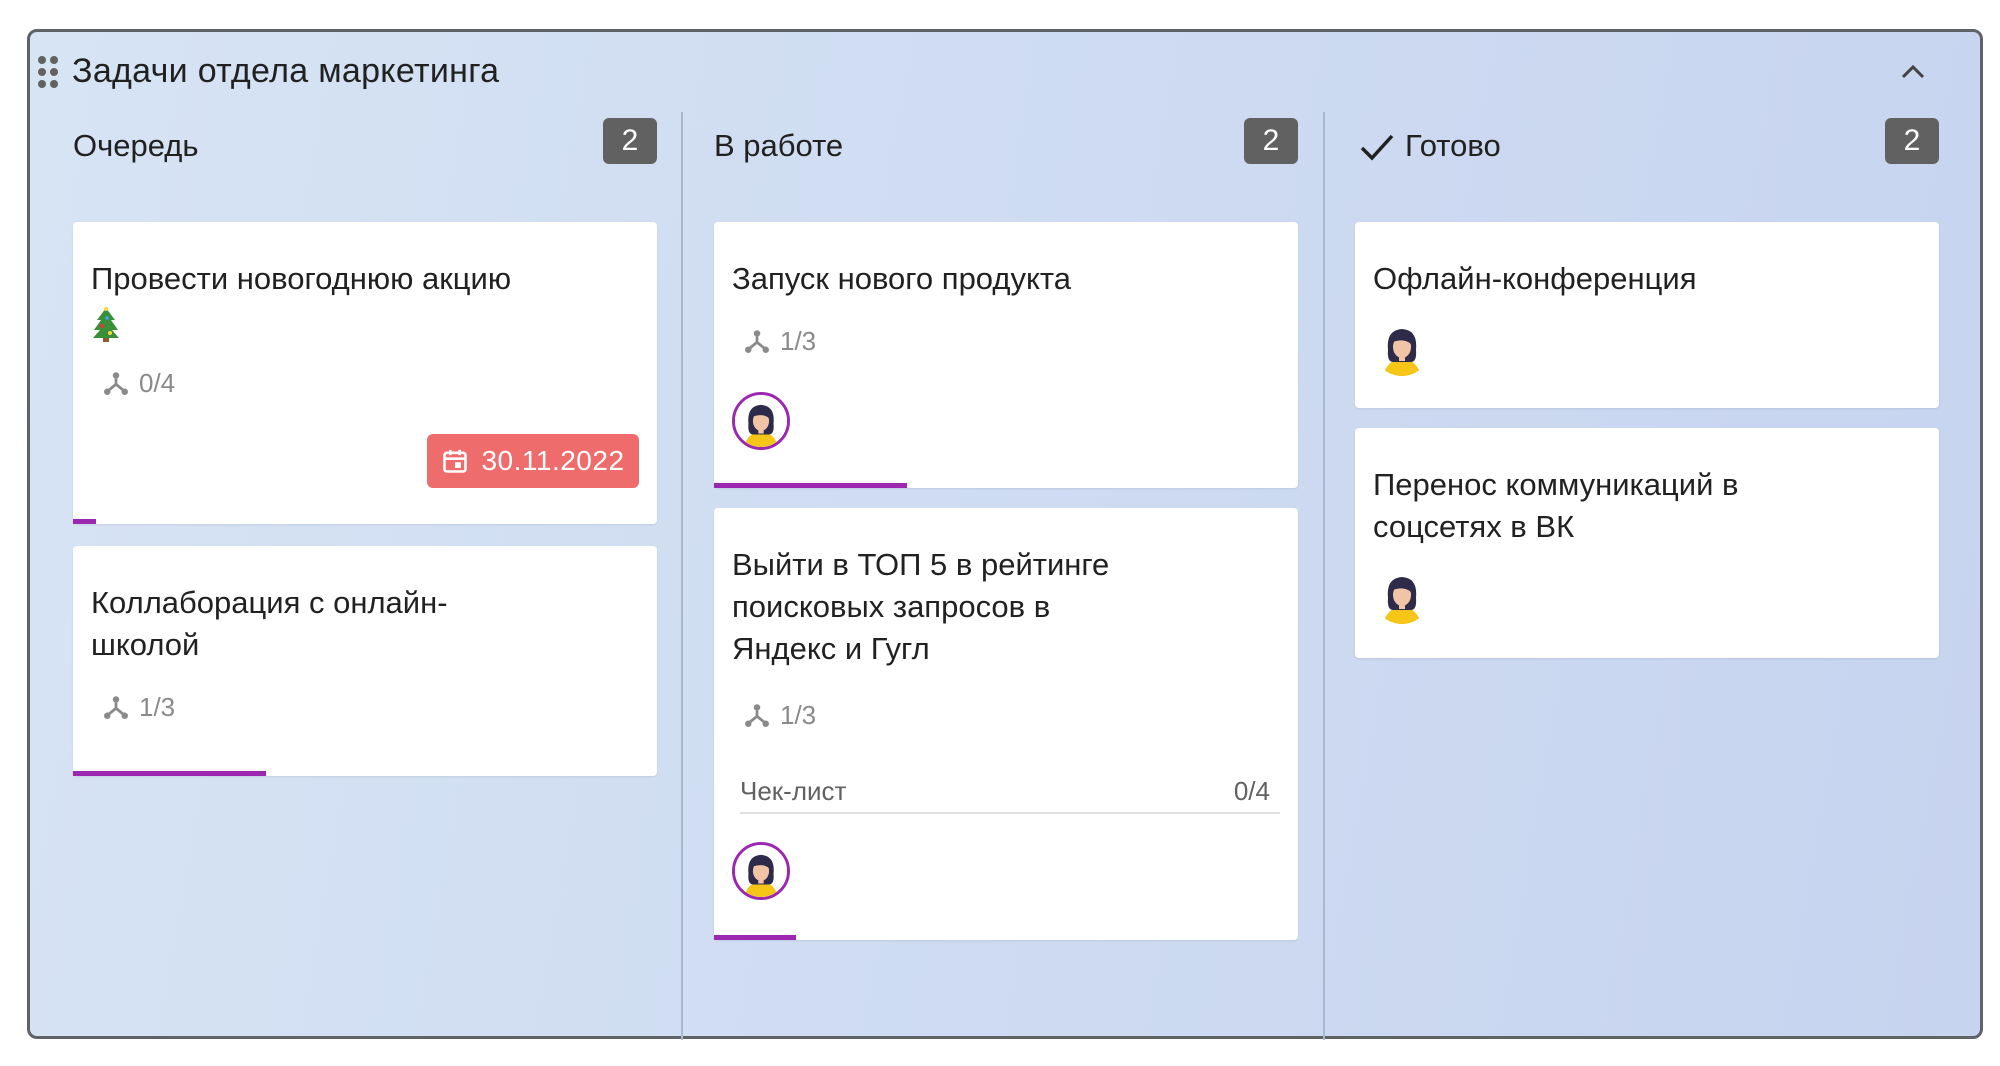 This screenshot has width=2000, height=1066. I want to click on due-date-badge: 30.11.2022, so click(533, 461).